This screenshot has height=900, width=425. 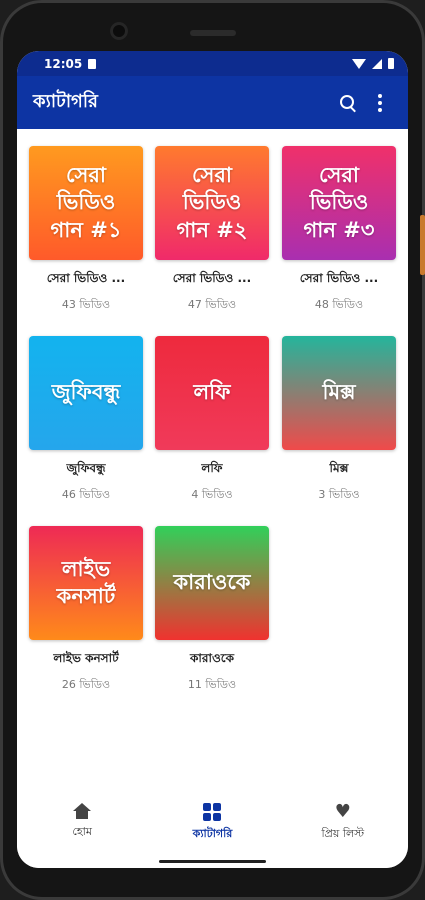 What do you see at coordinates (212, 203) in the screenshot?
I see `category-thumbnail: সেরা ভিডিও গান #২` at bounding box center [212, 203].